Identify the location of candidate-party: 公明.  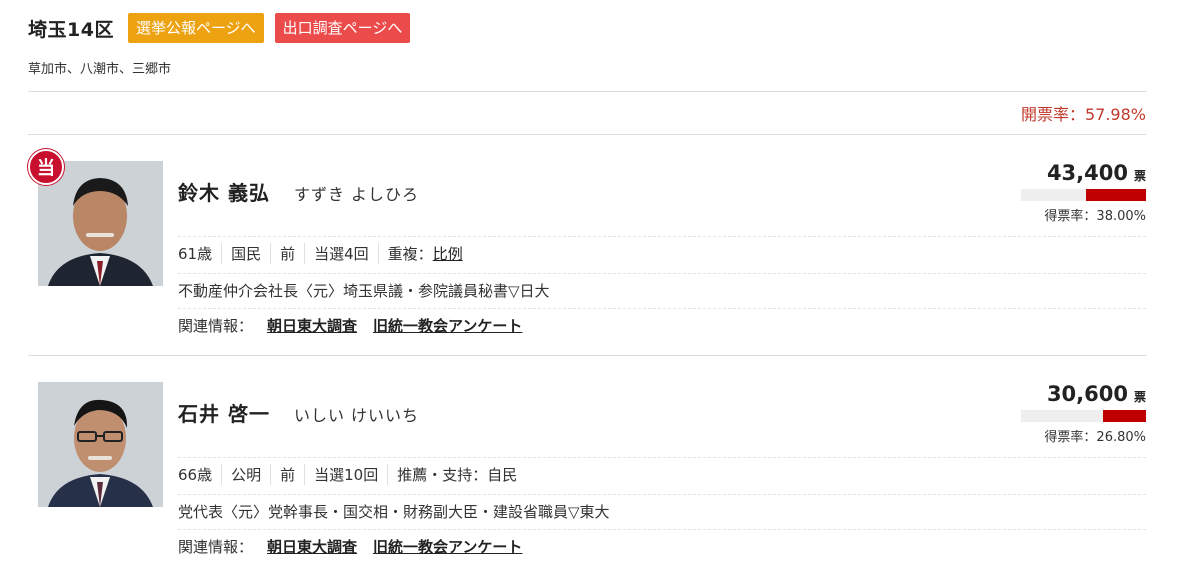
(245, 474).